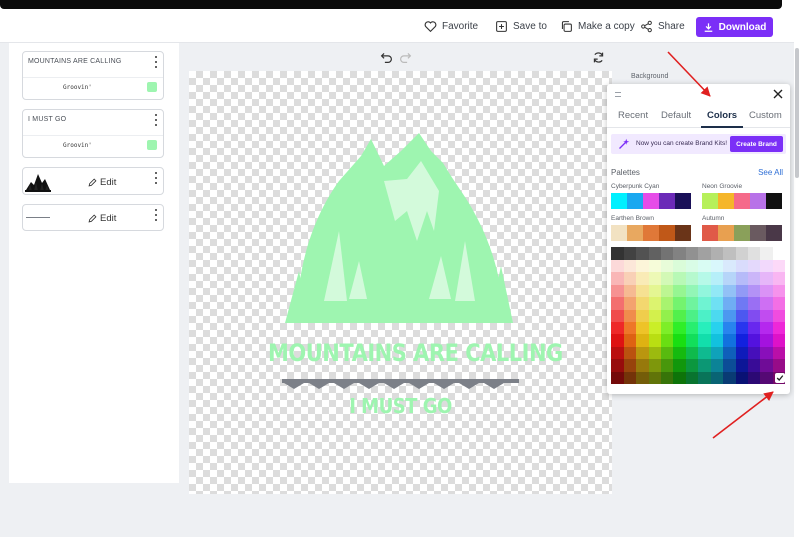 Image resolution: width=800 pixels, height=537 pixels. I want to click on color-swatch-grid, so click(698, 316).